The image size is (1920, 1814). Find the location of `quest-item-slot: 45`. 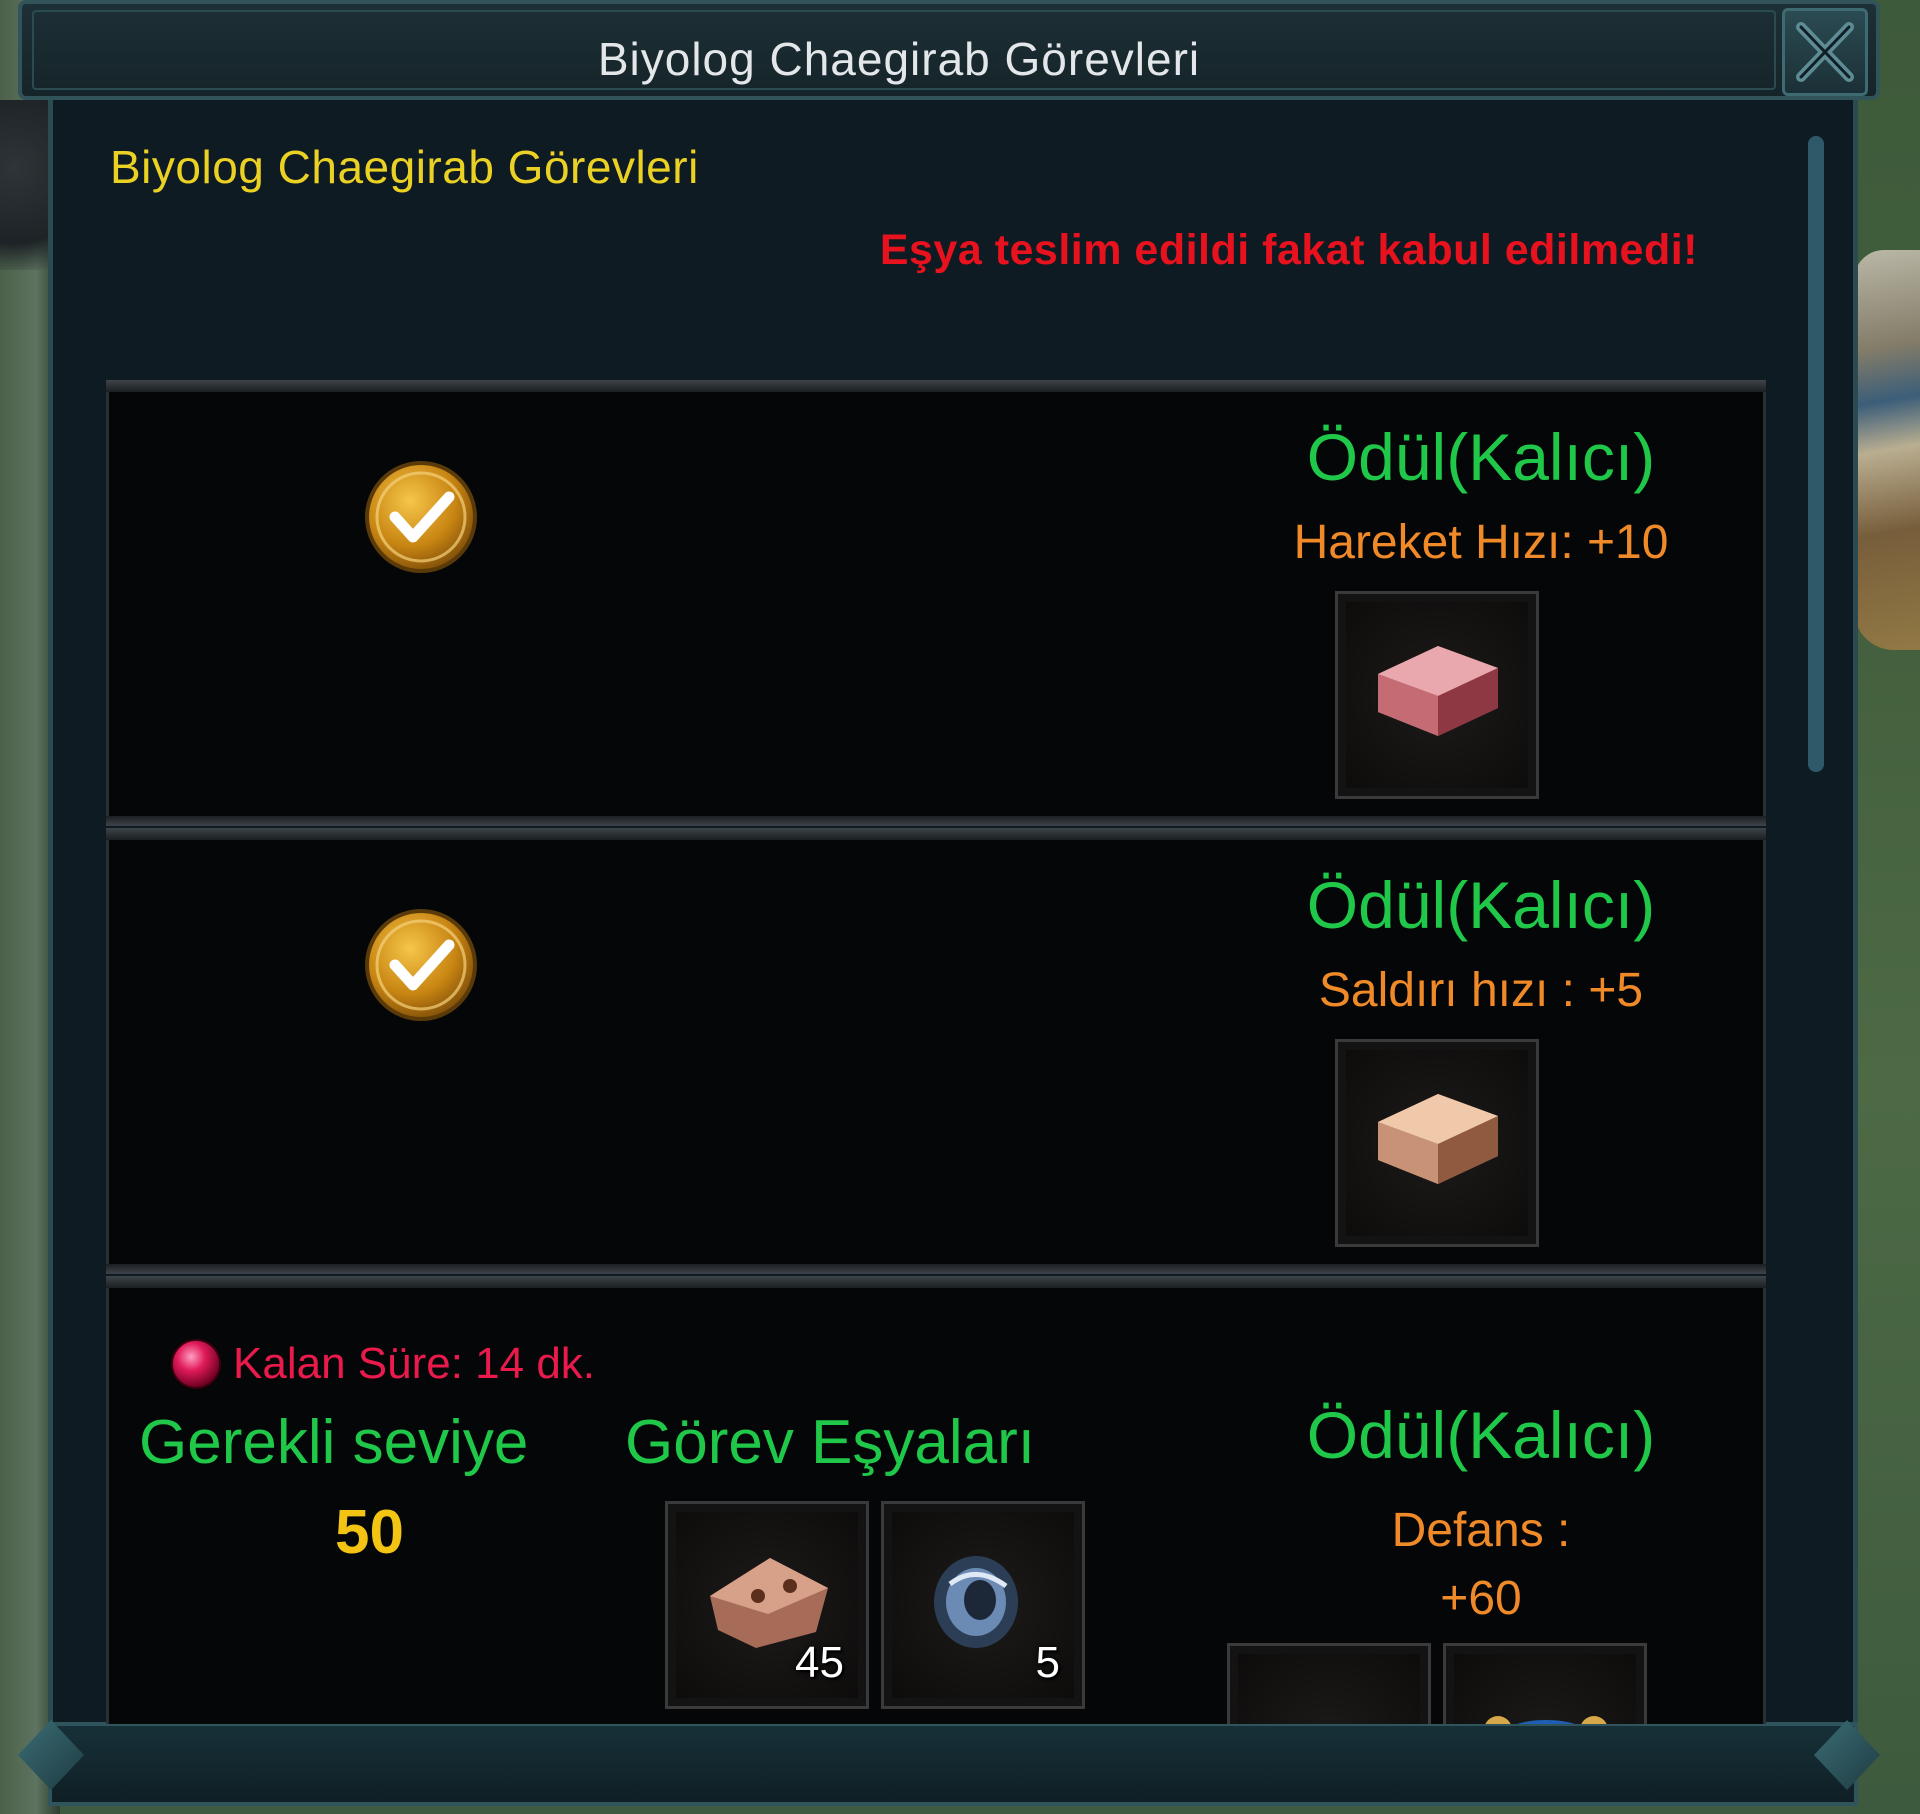

quest-item-slot: 45 is located at coordinates (767, 1605).